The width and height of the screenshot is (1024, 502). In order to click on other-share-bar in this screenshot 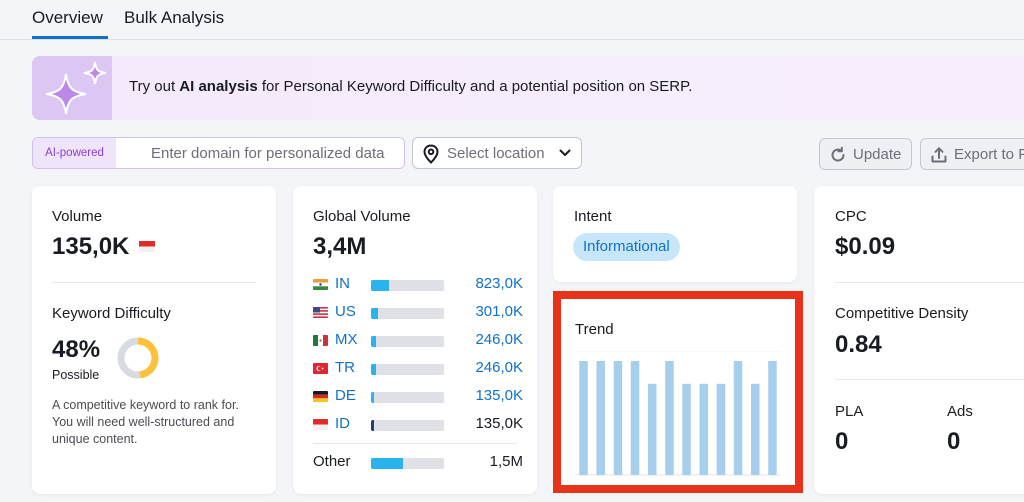, I will do `click(407, 463)`.